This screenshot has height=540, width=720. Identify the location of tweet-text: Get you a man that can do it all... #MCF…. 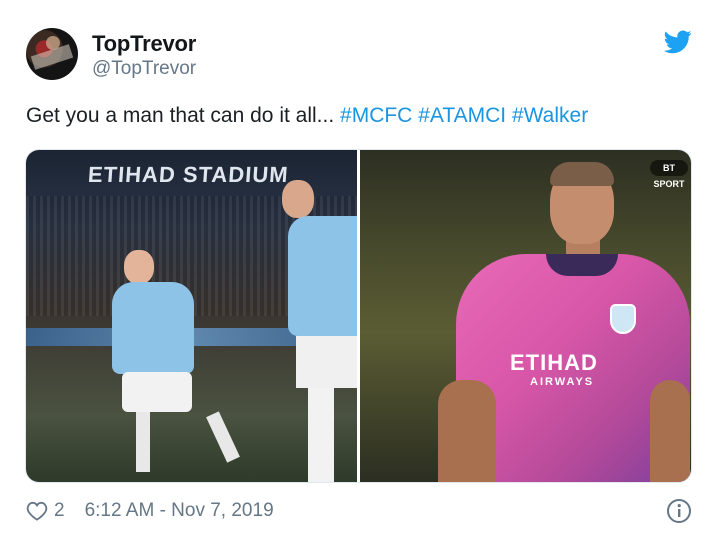
(307, 116).